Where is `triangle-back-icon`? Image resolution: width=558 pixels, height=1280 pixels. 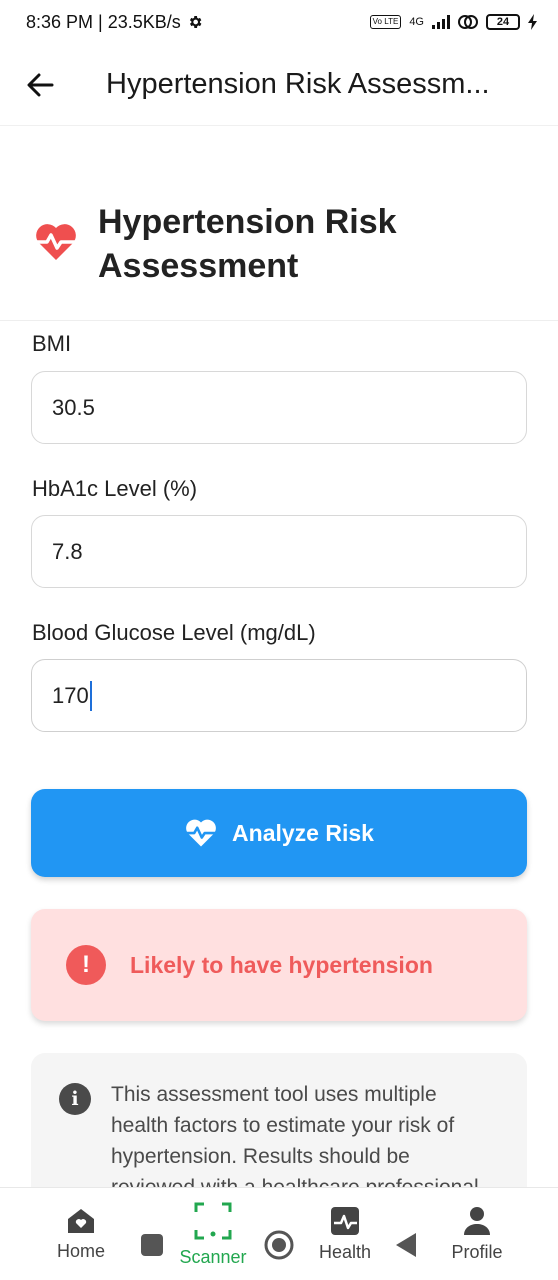
triangle-back-icon is located at coordinates (406, 1245).